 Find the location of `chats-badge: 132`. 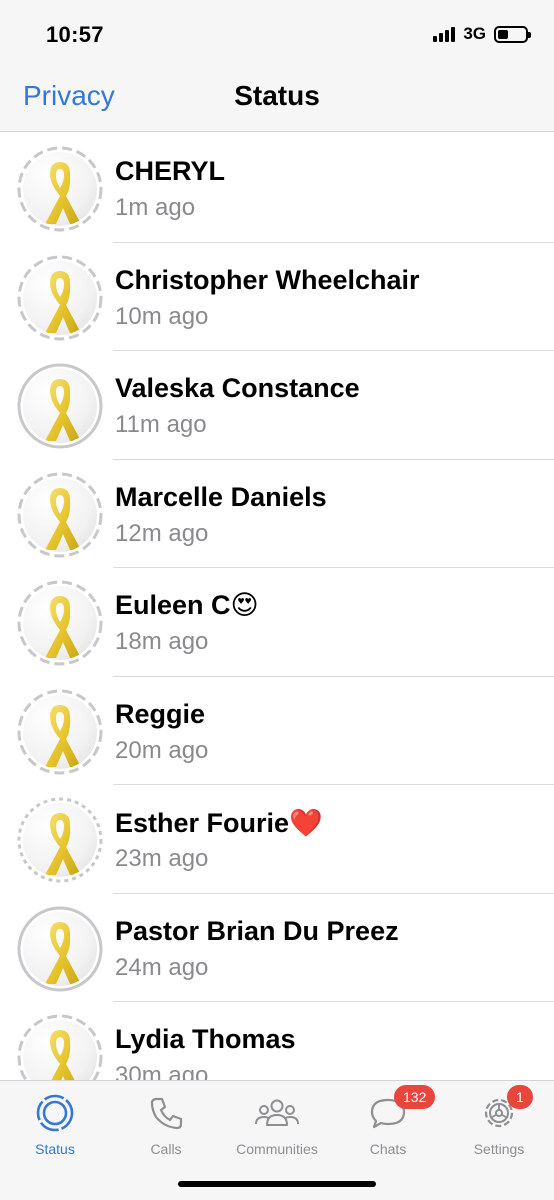

chats-badge: 132 is located at coordinates (415, 1097).